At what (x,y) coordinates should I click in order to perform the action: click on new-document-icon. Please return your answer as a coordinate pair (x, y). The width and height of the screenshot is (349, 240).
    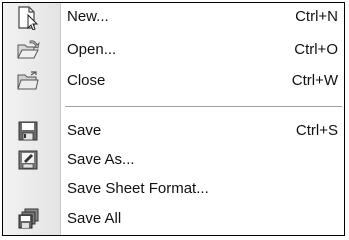
    Looking at the image, I should click on (28, 18).